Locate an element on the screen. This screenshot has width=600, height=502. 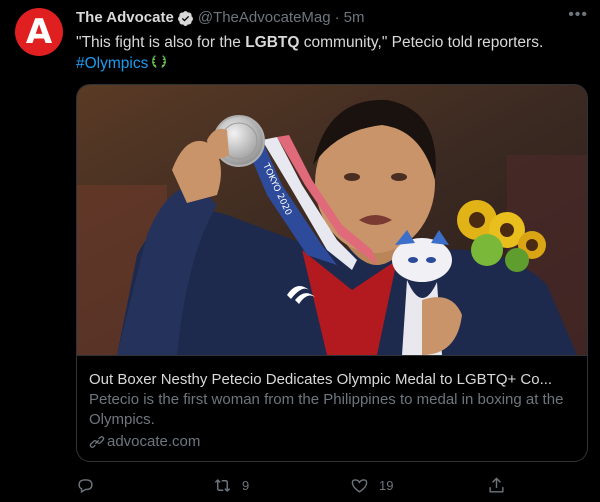
tweet-header: The Advocate @TheAdvocateMag · 5m is located at coordinates (321, 18).